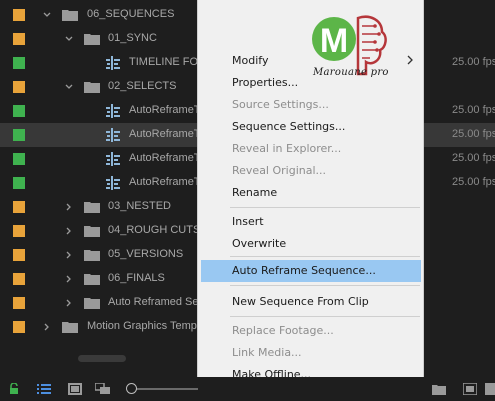  What do you see at coordinates (351, 72) in the screenshot?
I see `watermark-text: Marouane pro` at bounding box center [351, 72].